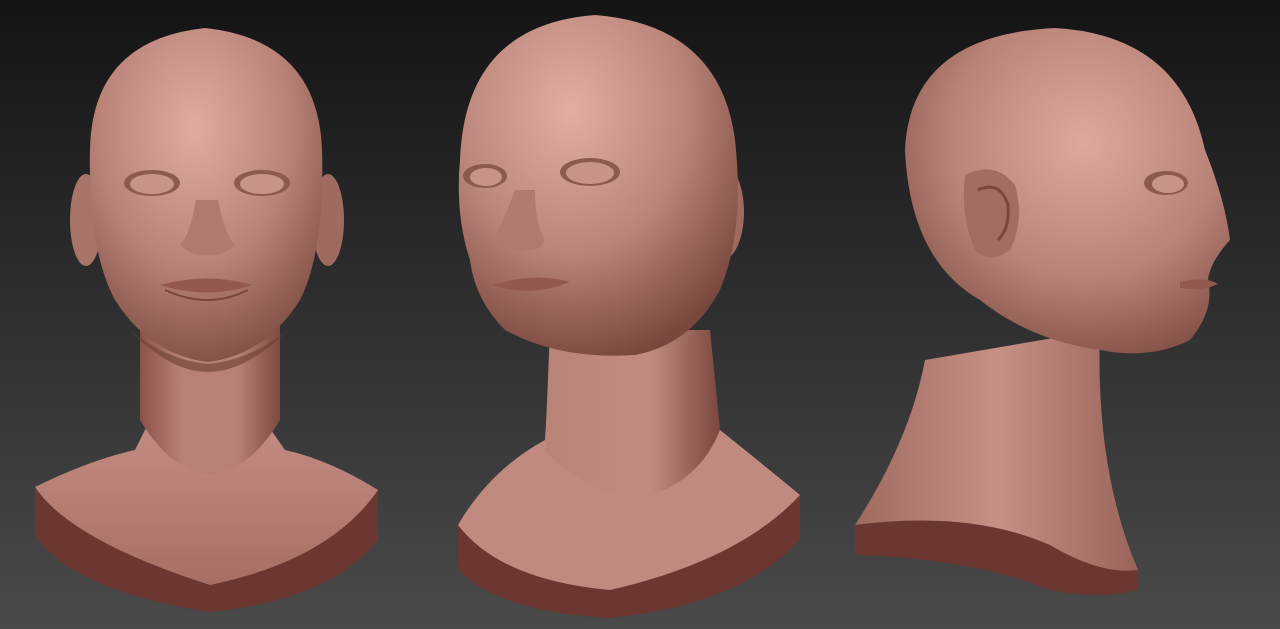 This screenshot has width=1280, height=629. What do you see at coordinates (1168, 184) in the screenshot?
I see `eyeball` at bounding box center [1168, 184].